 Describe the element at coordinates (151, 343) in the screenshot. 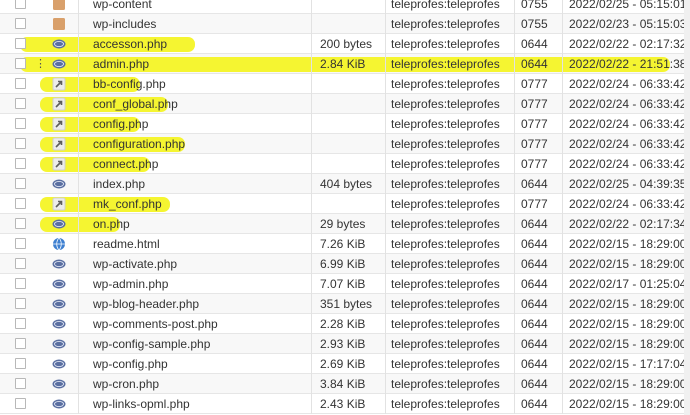

I see `file-name: wp-config-sample.php` at that location.